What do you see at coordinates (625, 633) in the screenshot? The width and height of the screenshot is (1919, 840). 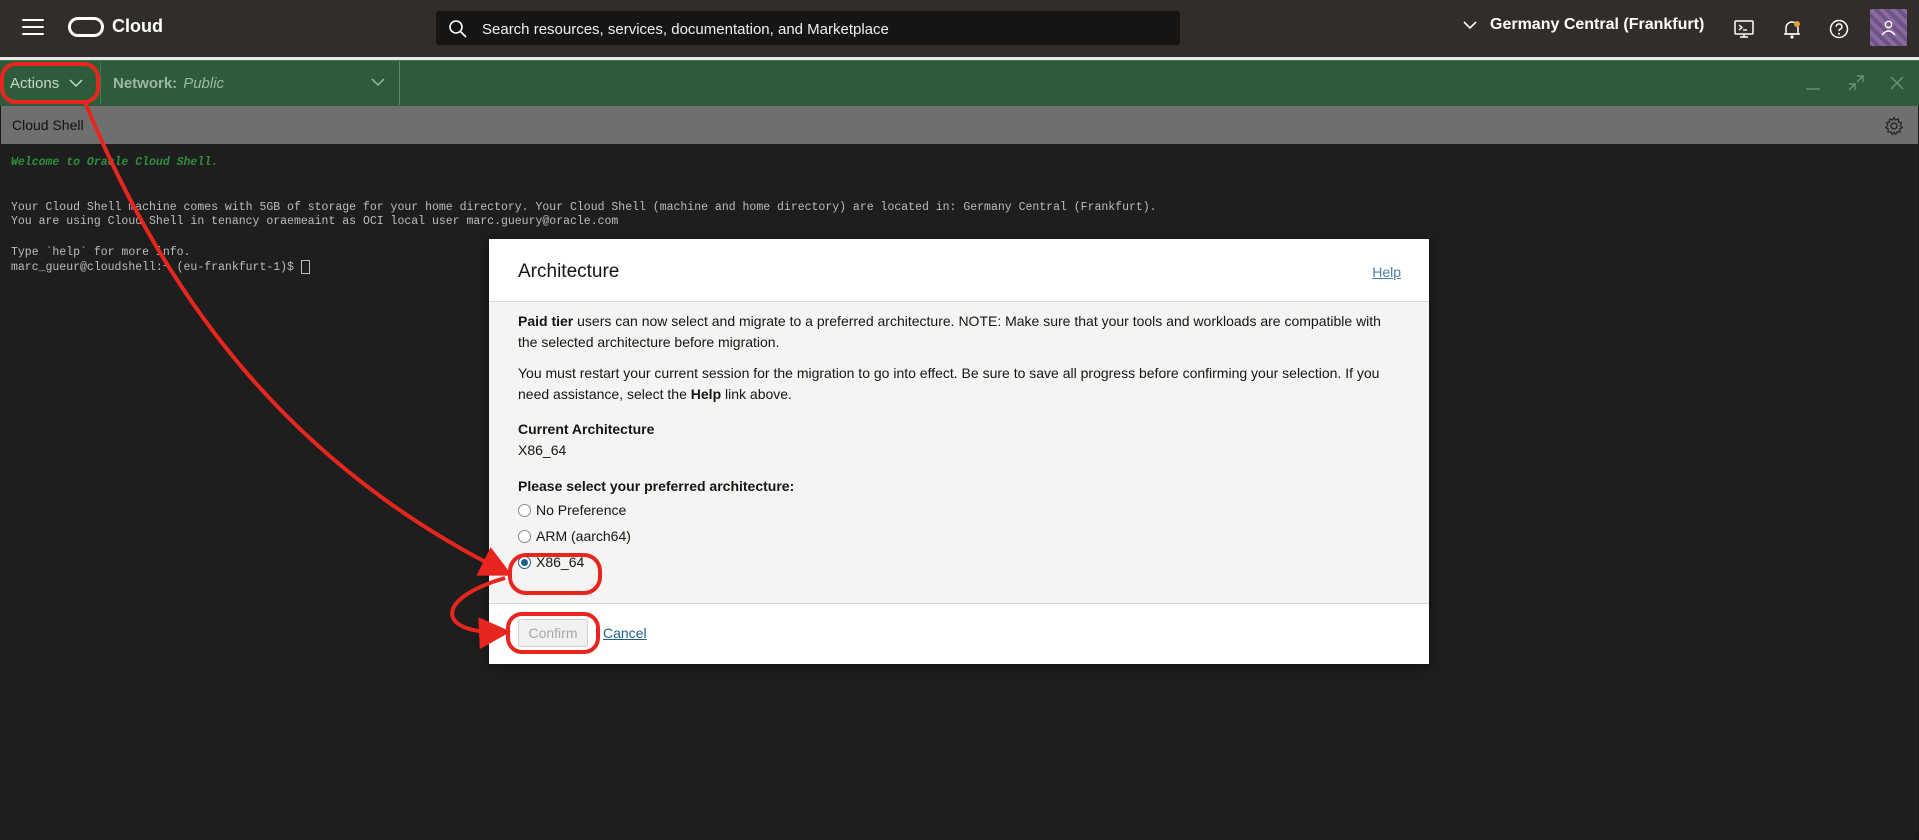 I see `cancel-link: Cancel` at bounding box center [625, 633].